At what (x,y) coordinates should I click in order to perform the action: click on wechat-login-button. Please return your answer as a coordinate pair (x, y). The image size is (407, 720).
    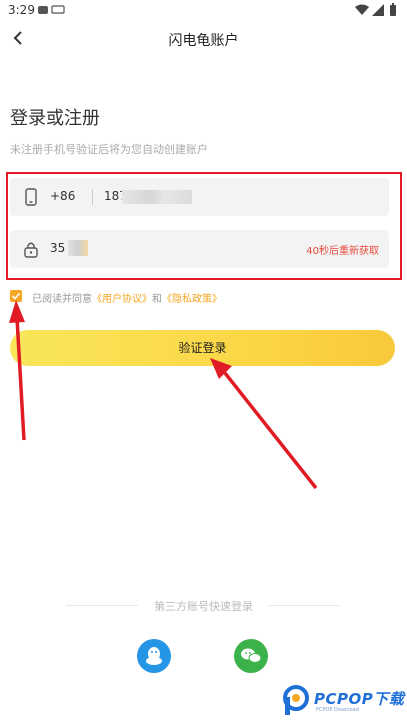
    Looking at the image, I should click on (251, 656).